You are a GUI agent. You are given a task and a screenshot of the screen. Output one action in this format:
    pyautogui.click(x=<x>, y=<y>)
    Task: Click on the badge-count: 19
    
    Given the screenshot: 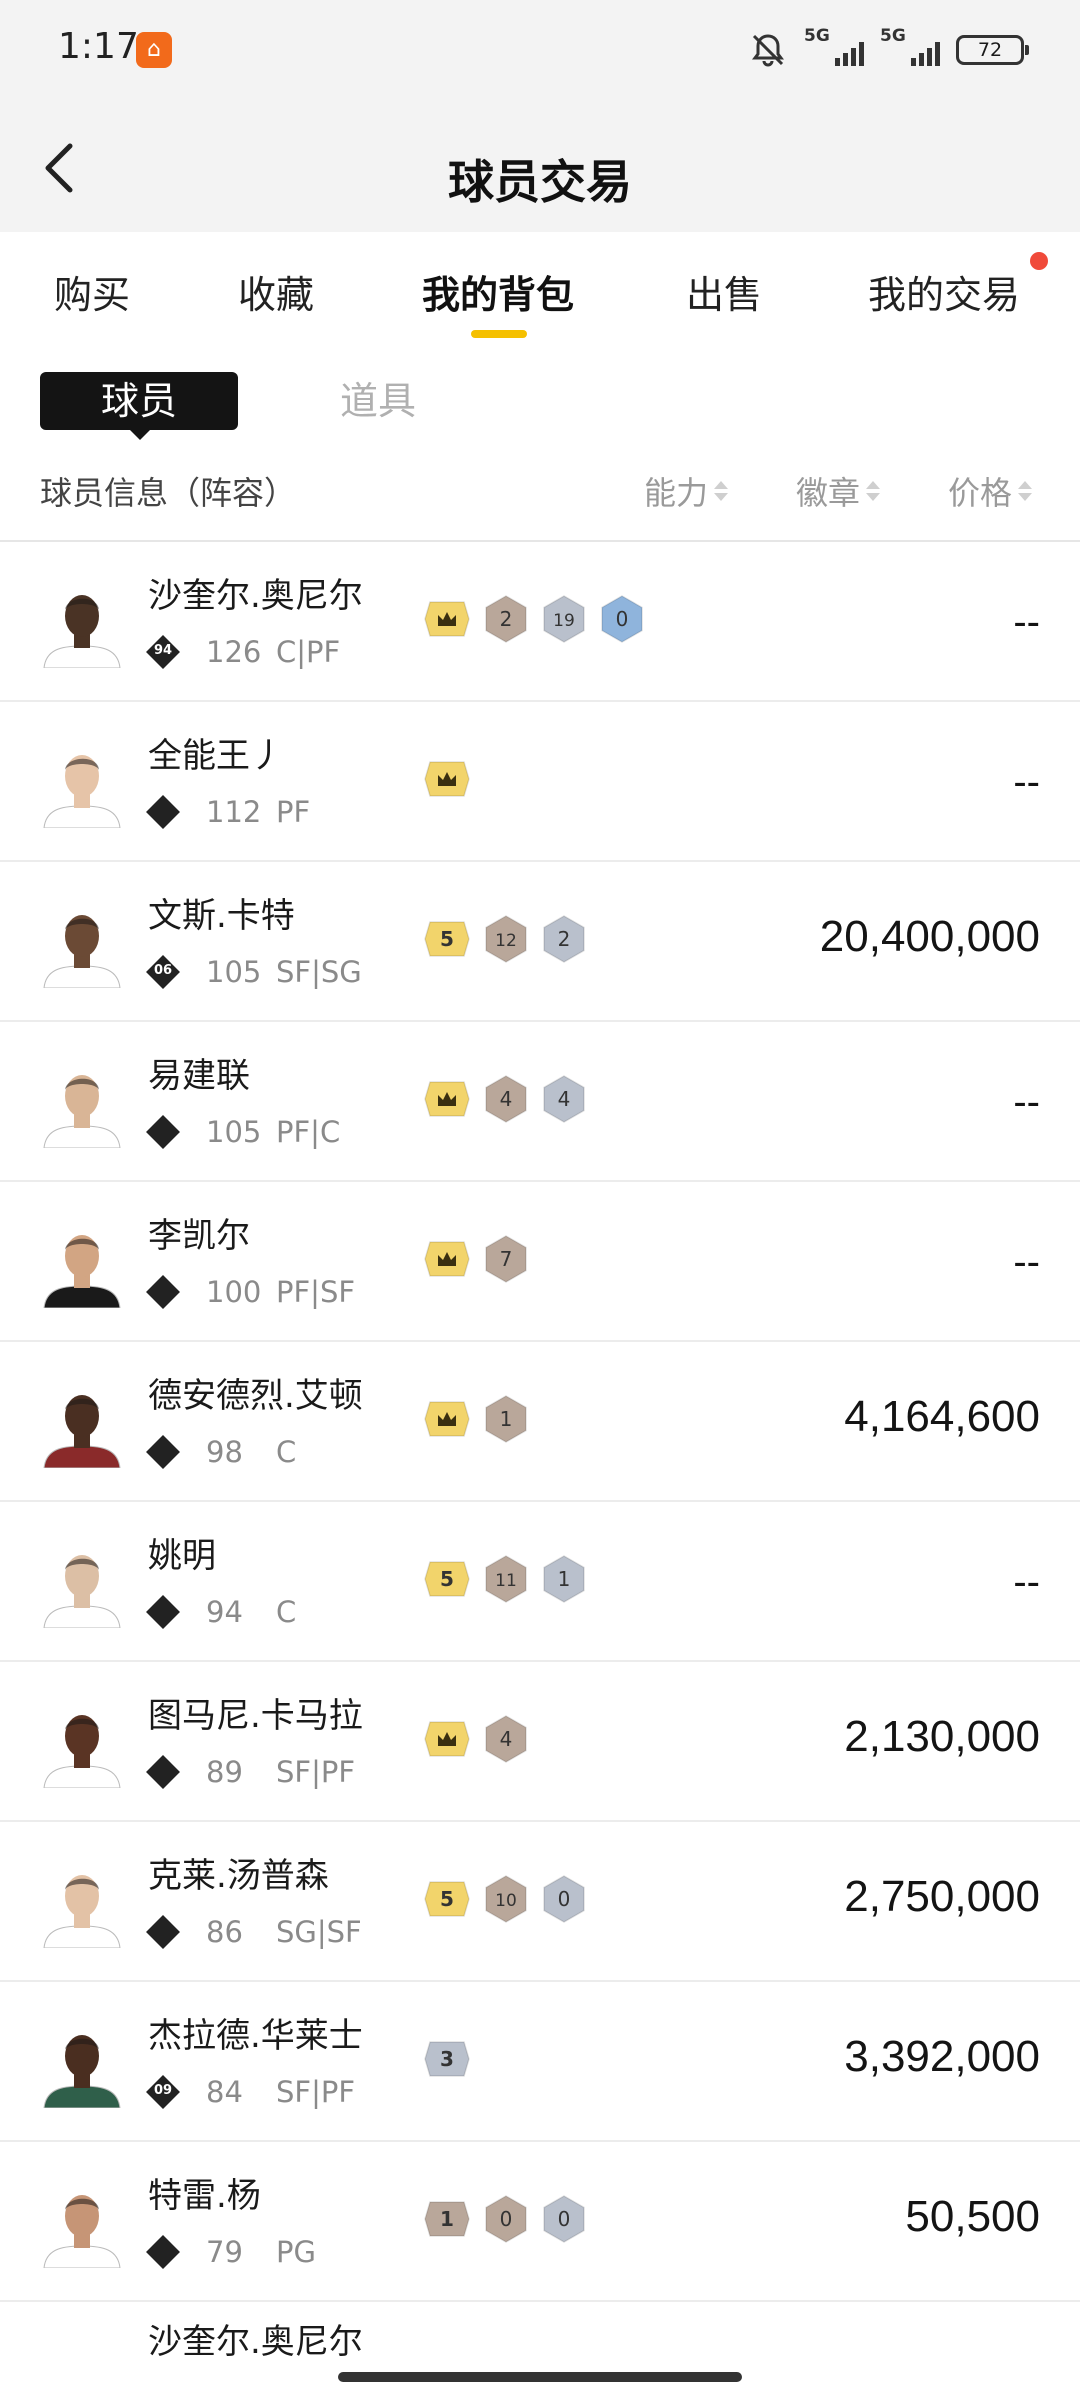 What is the action you would take?
    pyautogui.click(x=564, y=621)
    